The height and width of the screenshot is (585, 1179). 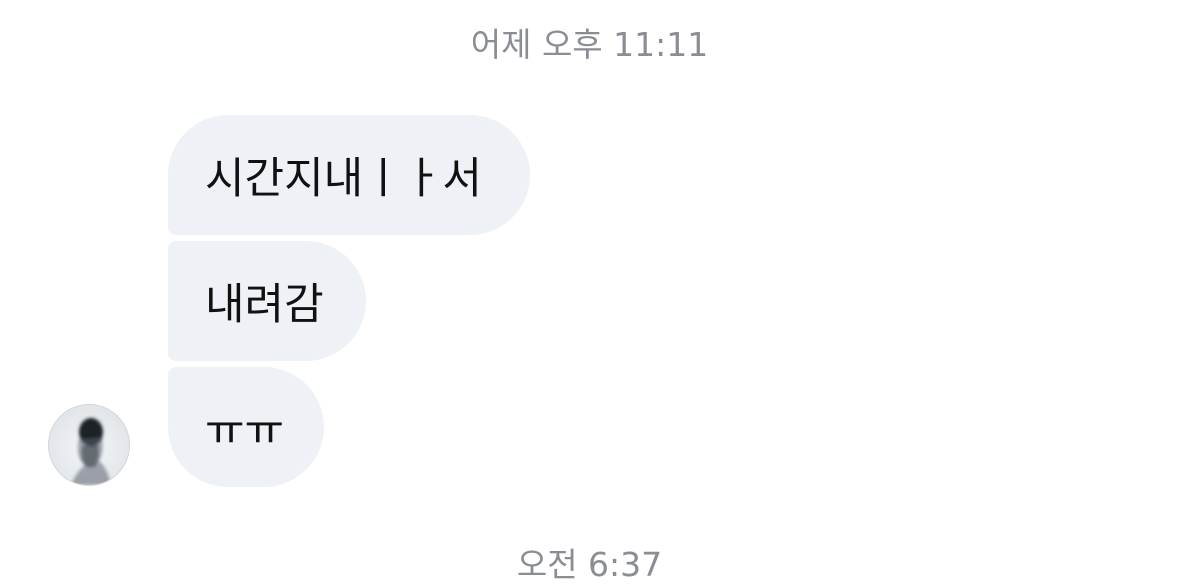 I want to click on message-bubble: 내려감, so click(x=267, y=301).